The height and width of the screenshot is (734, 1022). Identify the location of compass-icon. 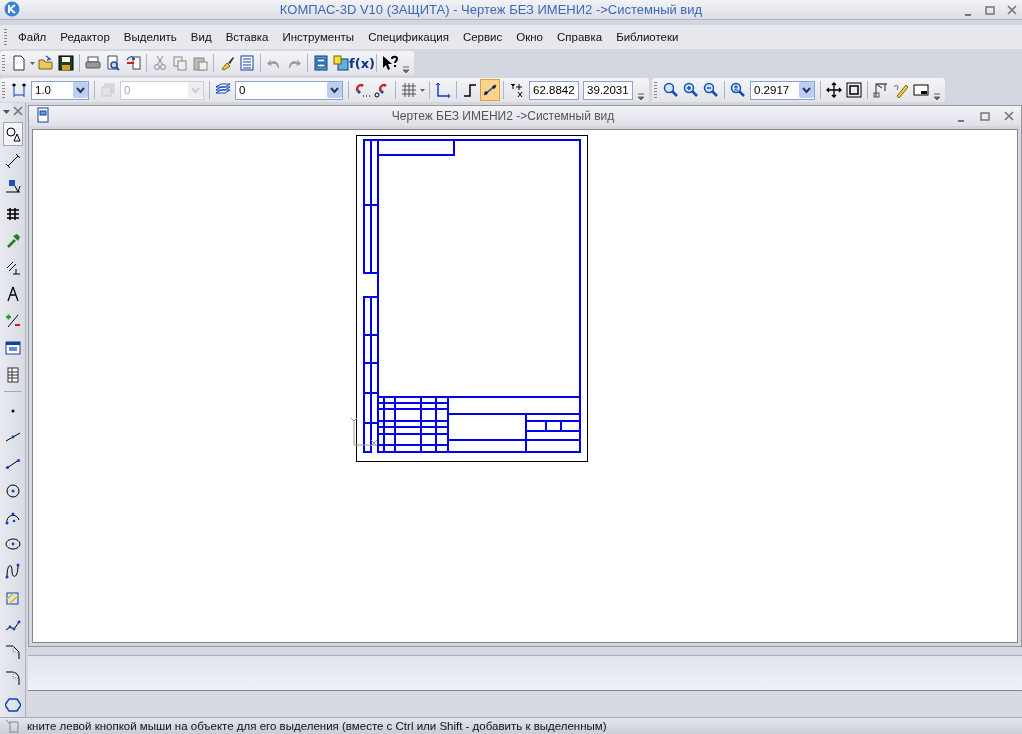
(12, 294).